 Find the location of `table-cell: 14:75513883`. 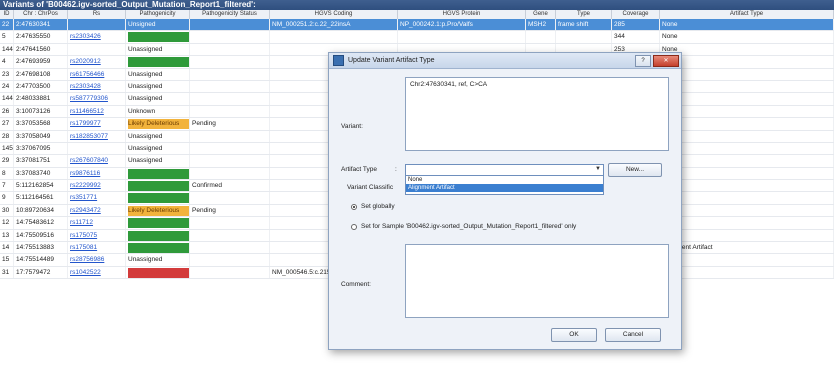

table-cell: 14:75513883 is located at coordinates (41, 248).